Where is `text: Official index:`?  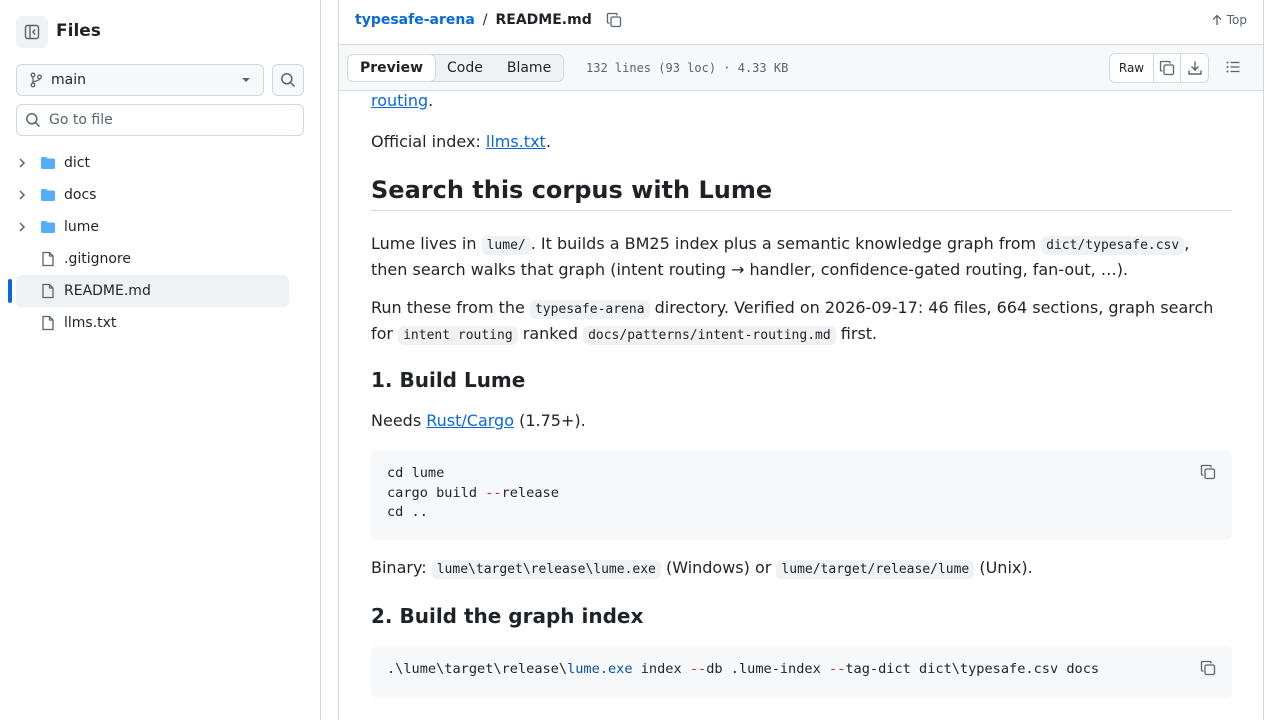 text: Official index: is located at coordinates (428, 141).